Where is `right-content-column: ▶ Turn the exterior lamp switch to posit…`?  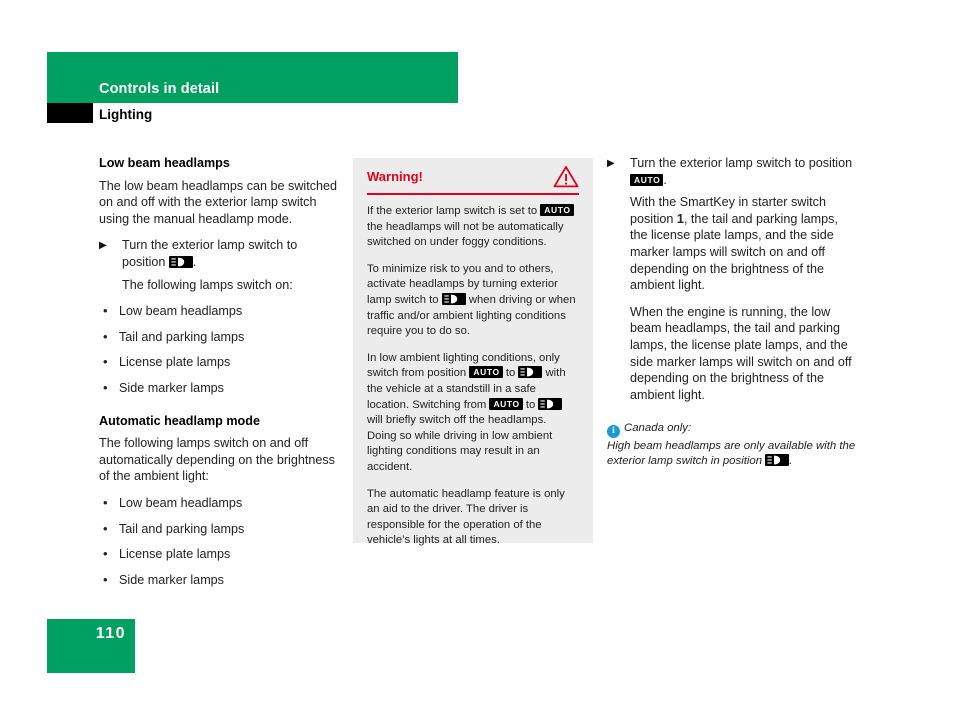 right-content-column: ▶ Turn the exterior lamp switch to posit… is located at coordinates (732, 312).